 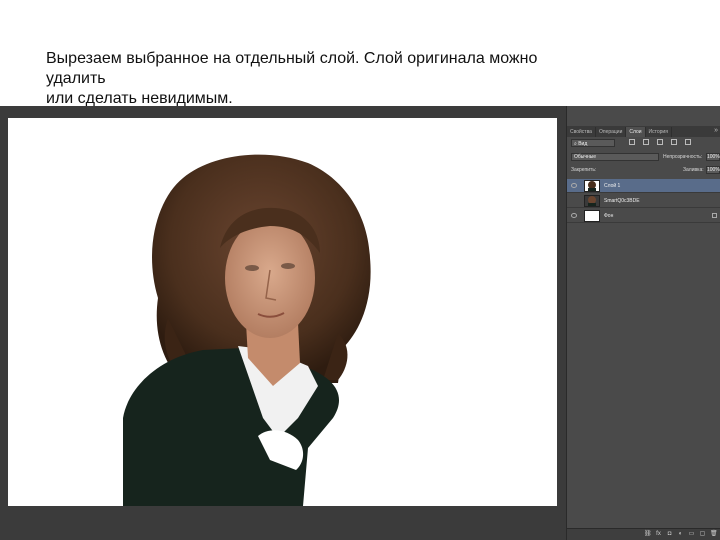 I want to click on panel-tab-bar: Свойства Операции Слои История, so click(x=643, y=131).